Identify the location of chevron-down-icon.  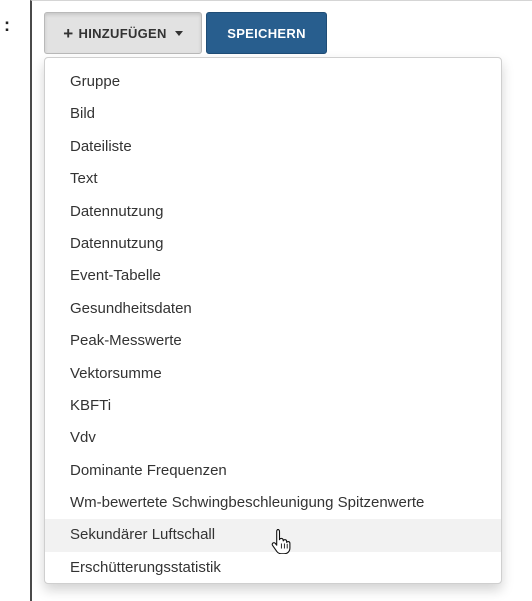
(178, 33).